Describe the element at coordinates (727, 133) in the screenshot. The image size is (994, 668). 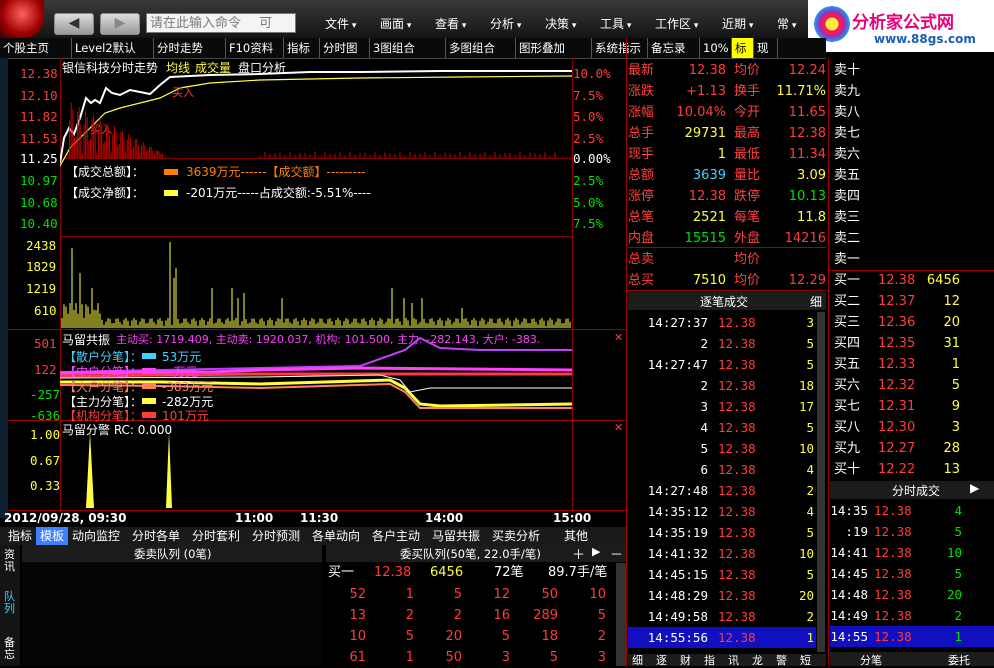
I see `quote-row: 总手 29731 最高 12.38` at that location.